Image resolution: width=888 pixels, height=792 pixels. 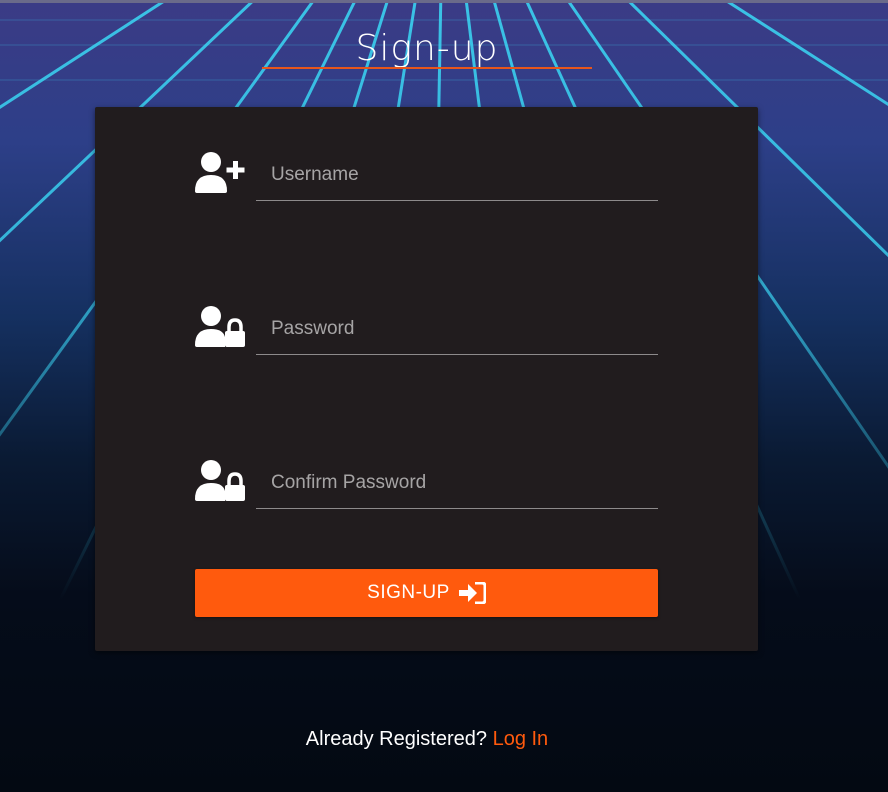 I want to click on login-link: Log In, so click(x=521, y=739).